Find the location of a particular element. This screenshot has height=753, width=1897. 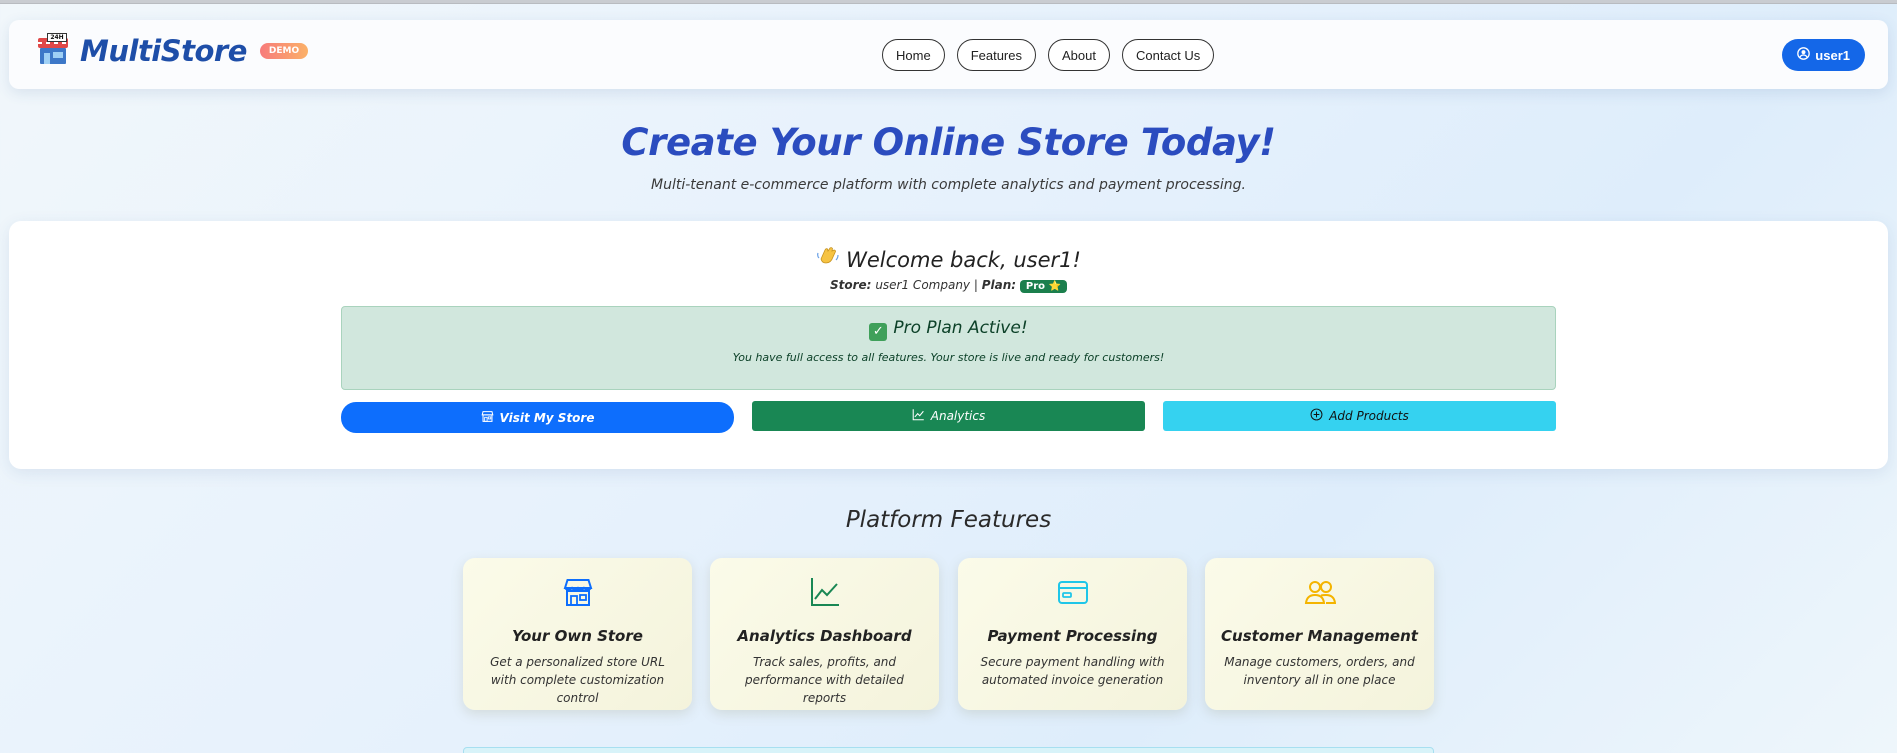

store-name: user1 Company is located at coordinates (923, 285).